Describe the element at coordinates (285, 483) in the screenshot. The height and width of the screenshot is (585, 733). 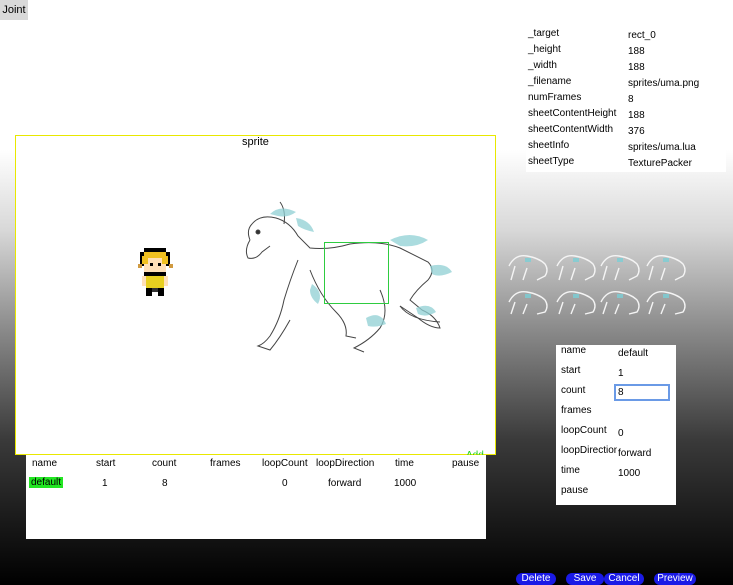
I see `cell-loopcount: 0` at that location.